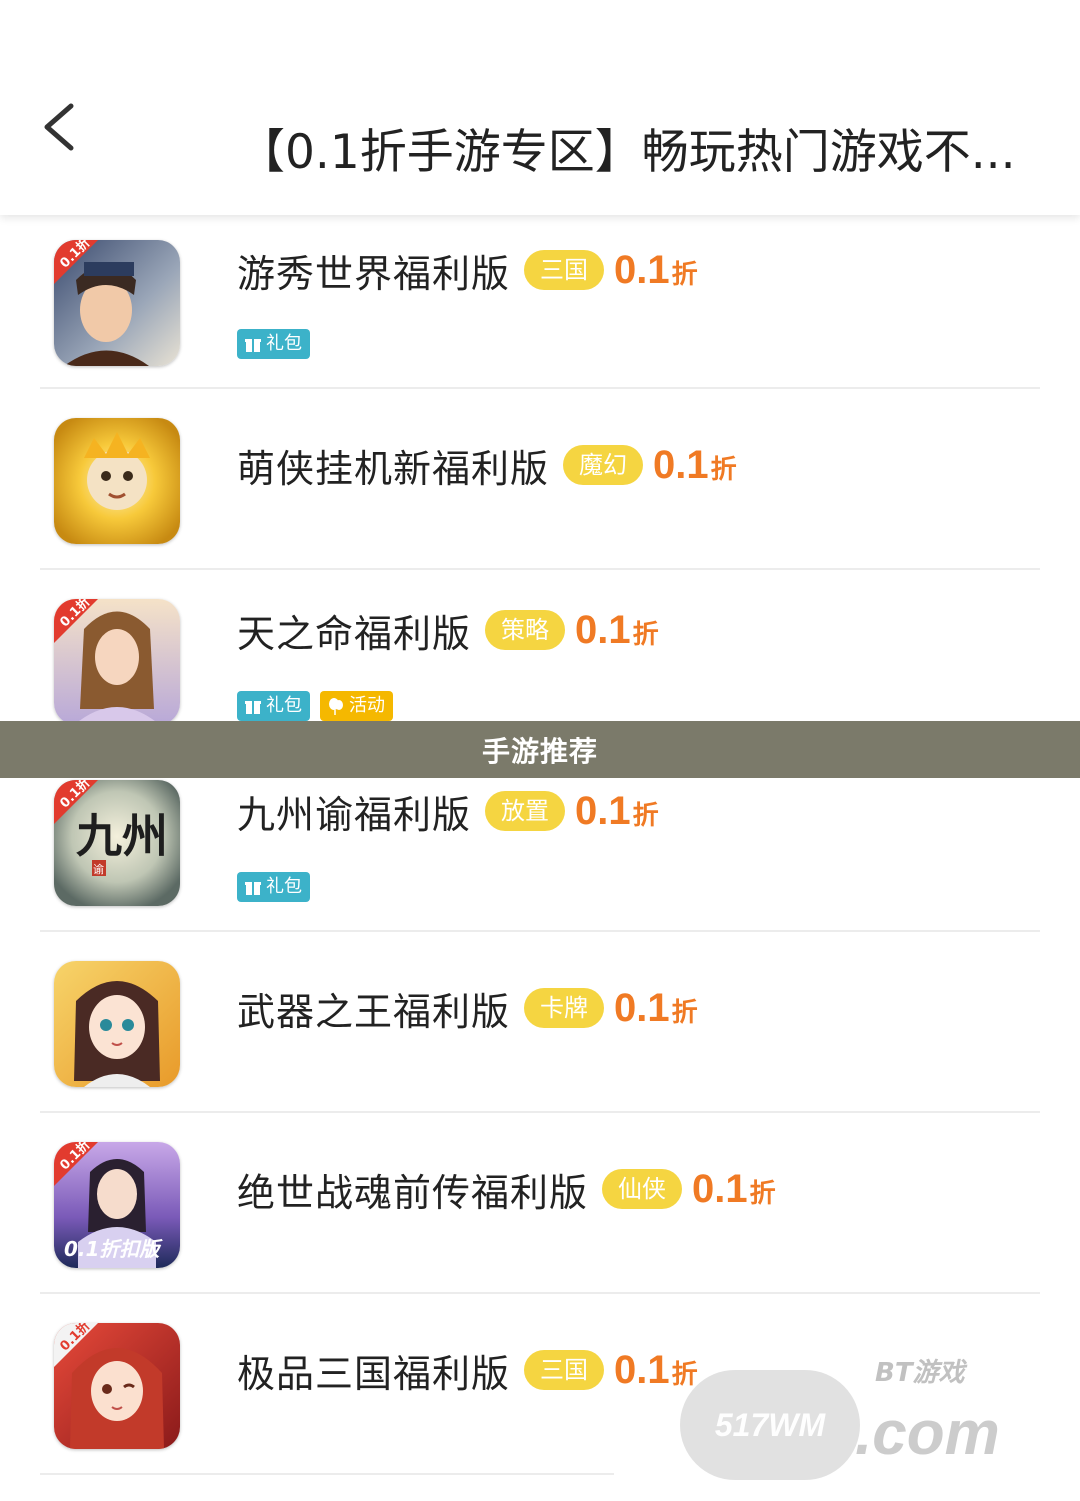 The image size is (1080, 1501). Describe the element at coordinates (117, 1386) in the screenshot. I see `game-icon-redhair: 0.1折` at that location.